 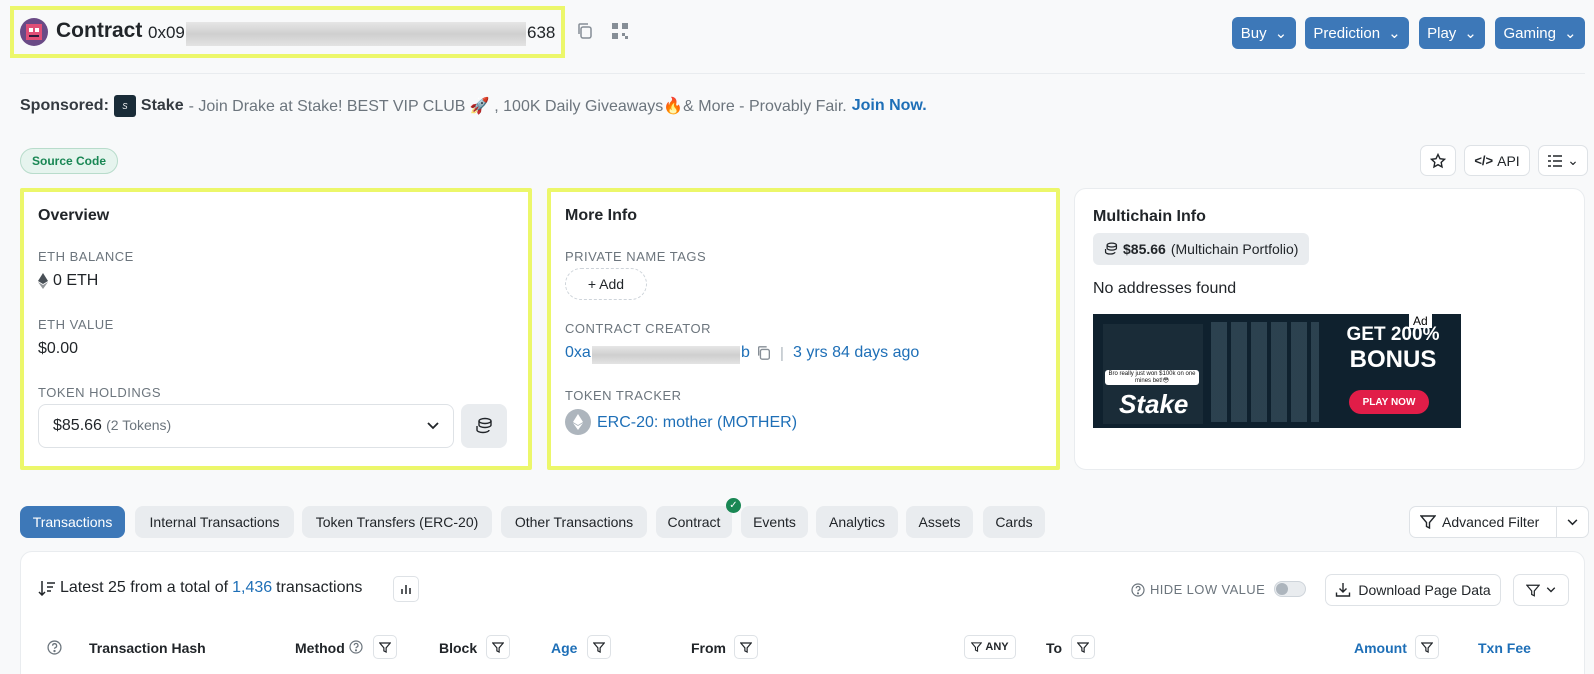 I want to click on play-button: Play ⌄, so click(x=1452, y=33).